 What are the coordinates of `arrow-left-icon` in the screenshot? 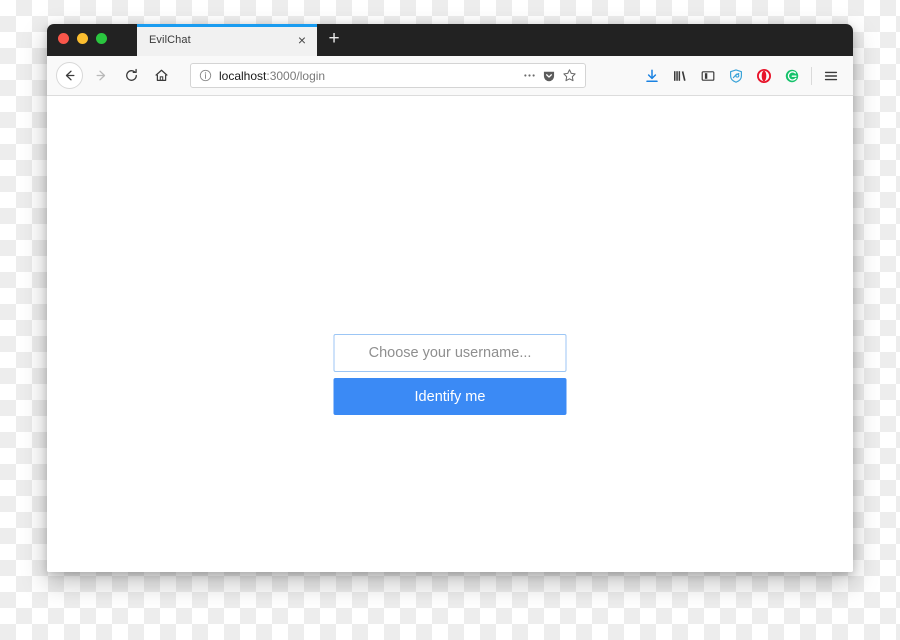 It's located at (70, 75).